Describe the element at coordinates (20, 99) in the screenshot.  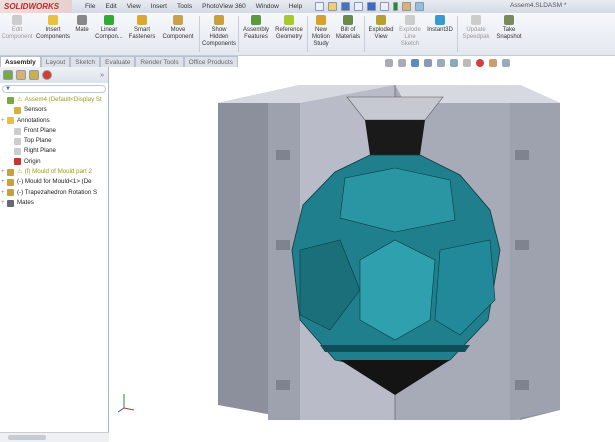
I see `warning-icon: ⚠` at that location.